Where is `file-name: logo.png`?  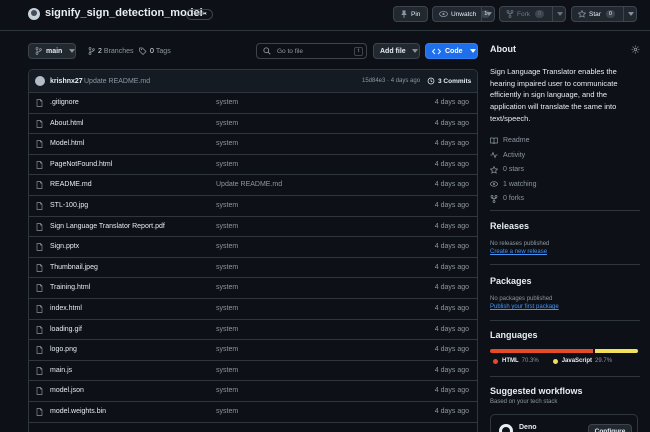
file-name: logo.png is located at coordinates (63, 349).